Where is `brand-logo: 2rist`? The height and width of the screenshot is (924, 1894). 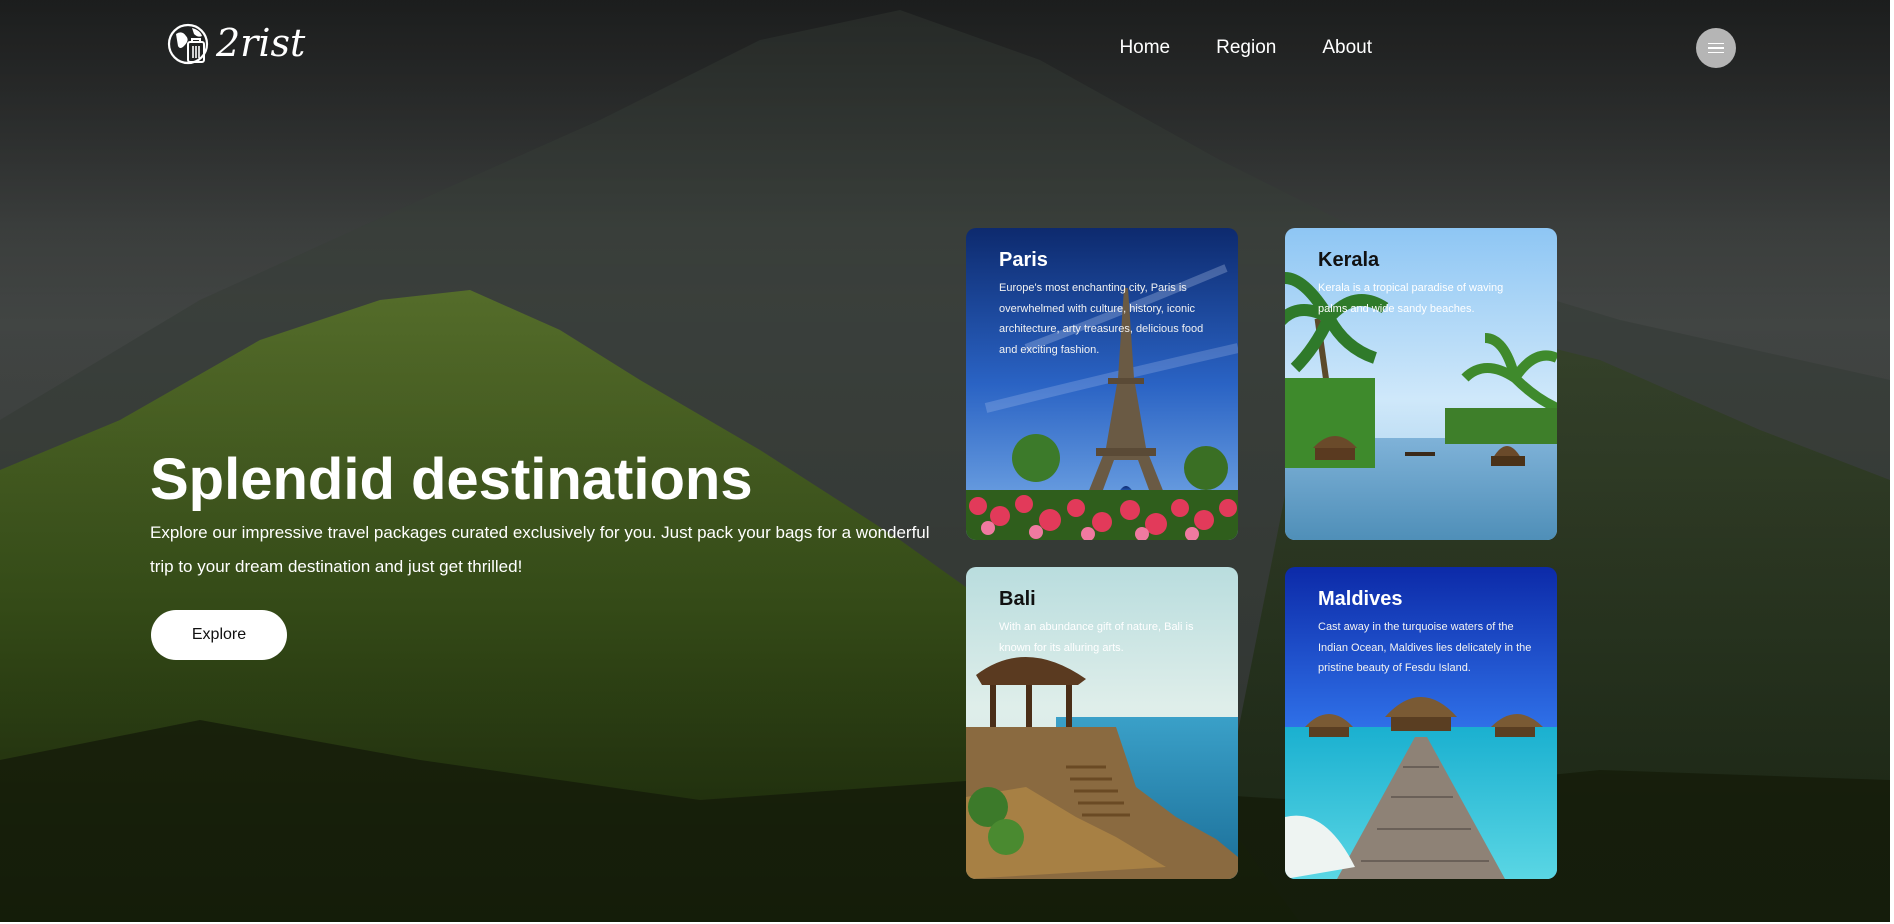 brand-logo: 2rist is located at coordinates (235, 45).